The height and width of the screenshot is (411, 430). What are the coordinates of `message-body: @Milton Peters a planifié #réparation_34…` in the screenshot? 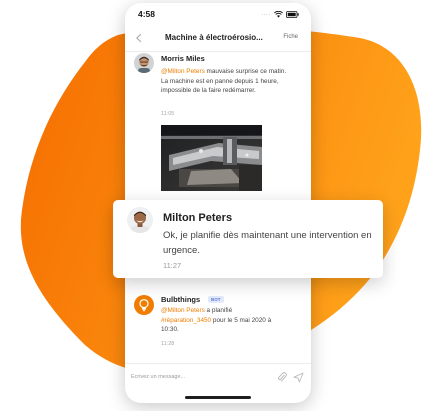 It's located at (222, 320).